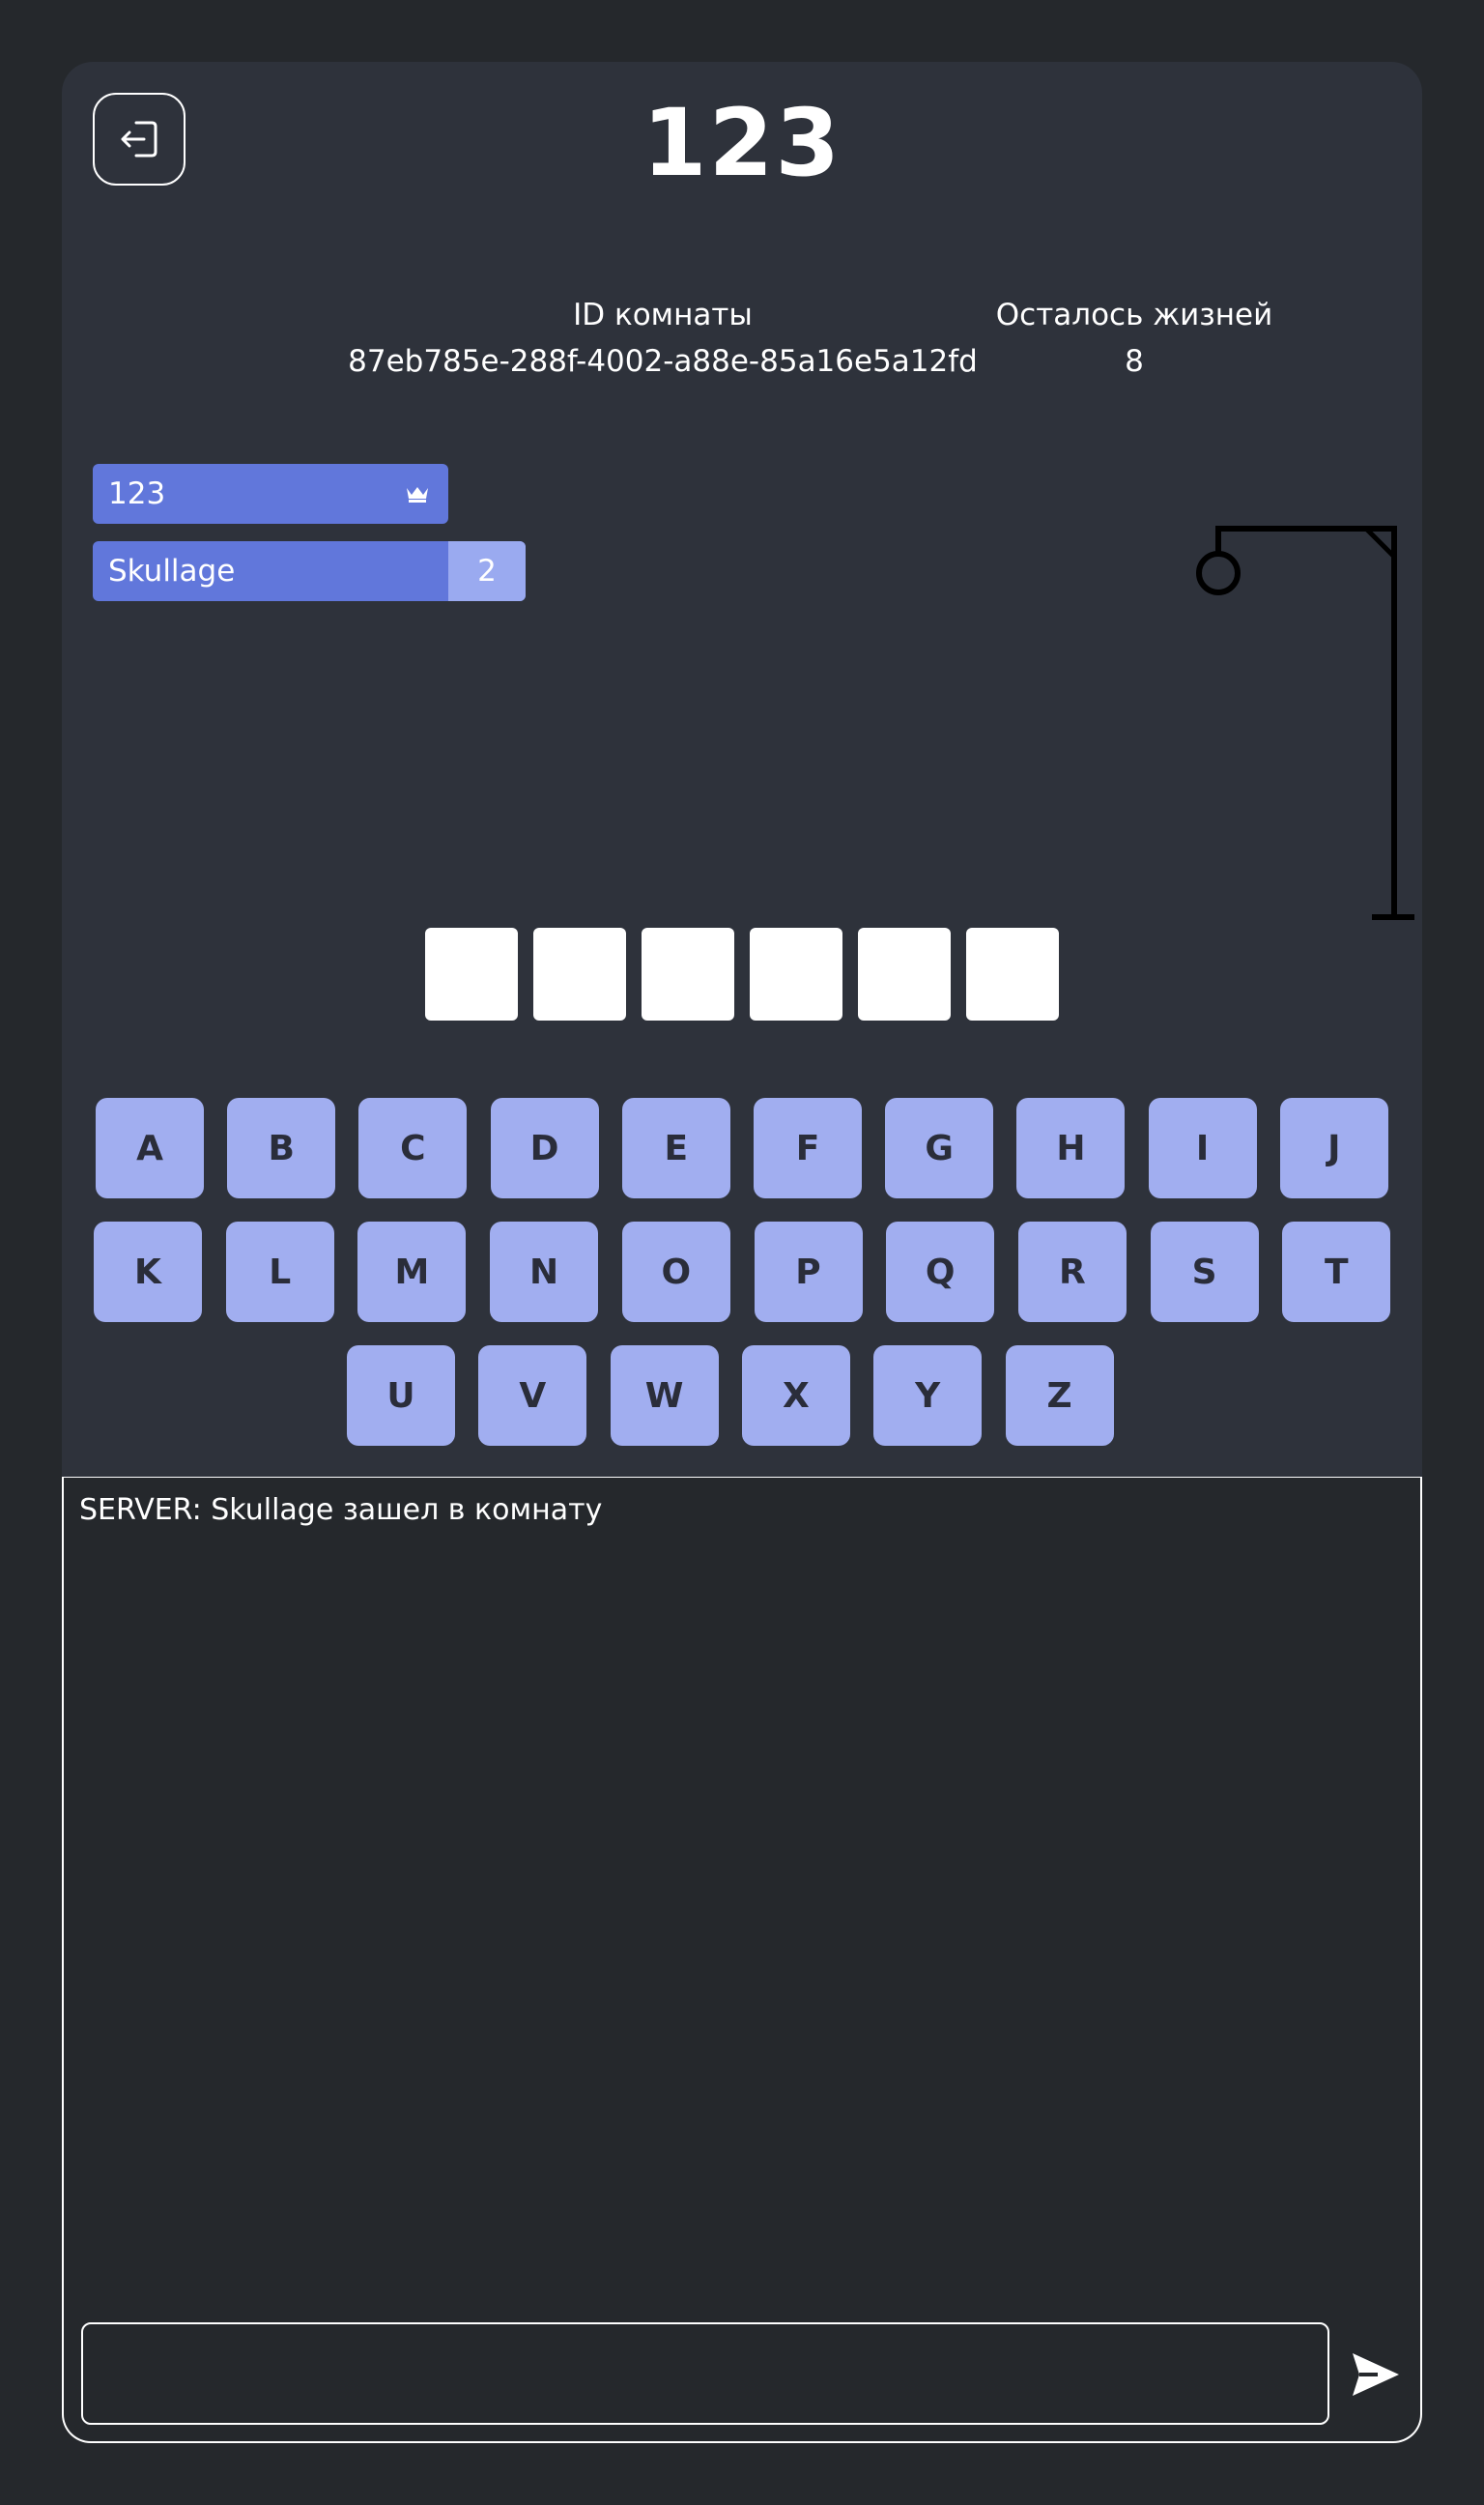 The height and width of the screenshot is (2505, 1484). Describe the element at coordinates (1204, 1272) in the screenshot. I see `letter-key-s: S` at that location.